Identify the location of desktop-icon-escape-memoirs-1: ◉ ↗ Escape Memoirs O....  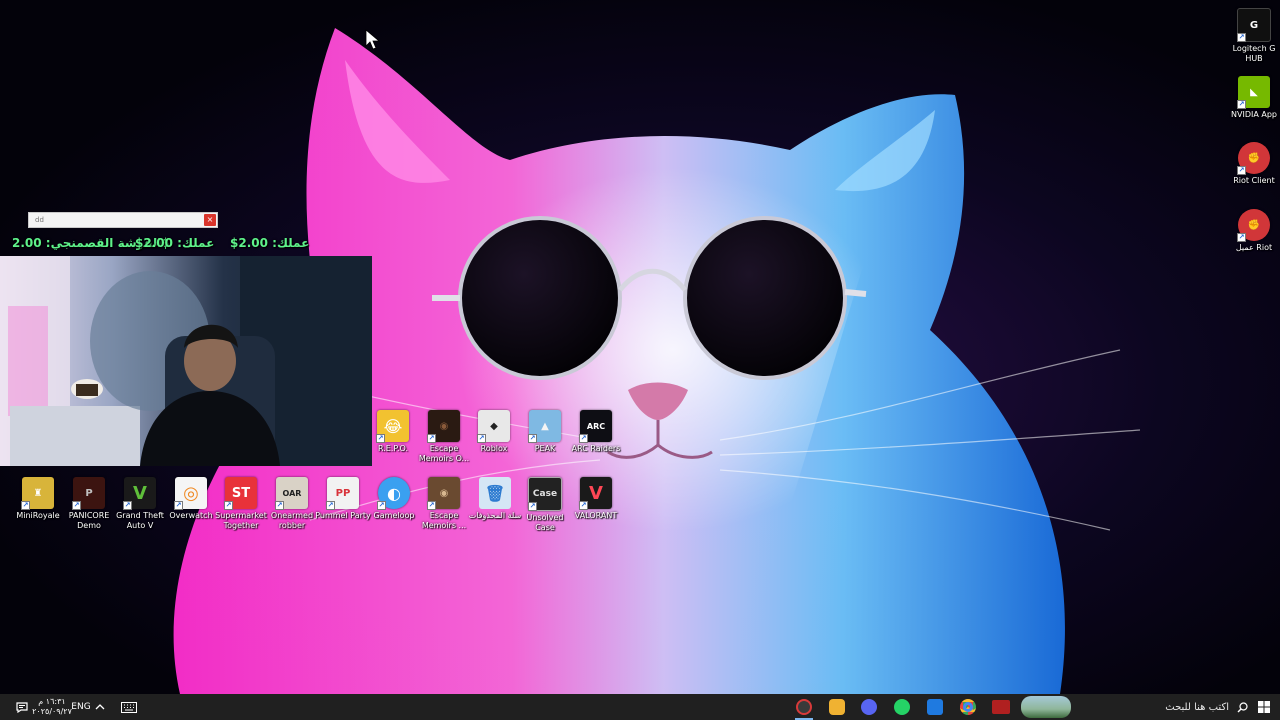
(444, 437).